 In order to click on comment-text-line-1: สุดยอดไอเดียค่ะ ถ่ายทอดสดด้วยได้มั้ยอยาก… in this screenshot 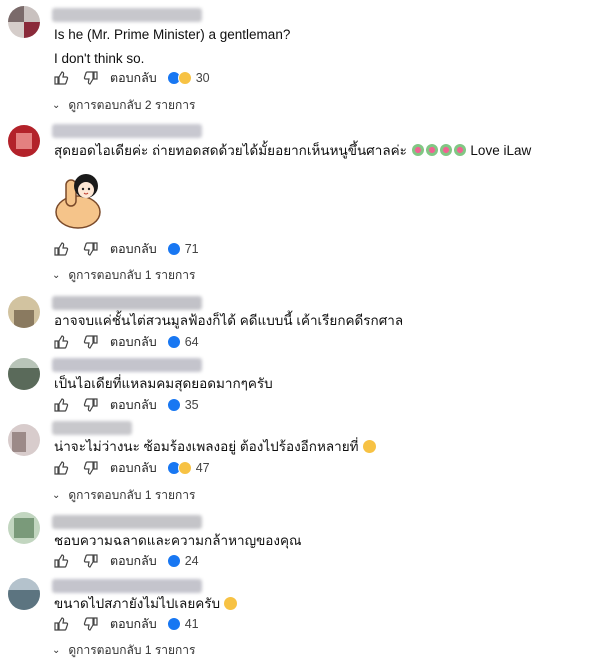, I will do `click(230, 150)`.